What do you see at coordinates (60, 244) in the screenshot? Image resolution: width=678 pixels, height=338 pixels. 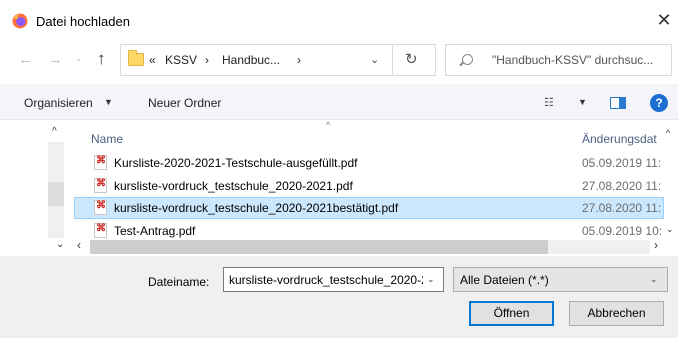 I see `nav-scroll-down-icon: ⌄` at bounding box center [60, 244].